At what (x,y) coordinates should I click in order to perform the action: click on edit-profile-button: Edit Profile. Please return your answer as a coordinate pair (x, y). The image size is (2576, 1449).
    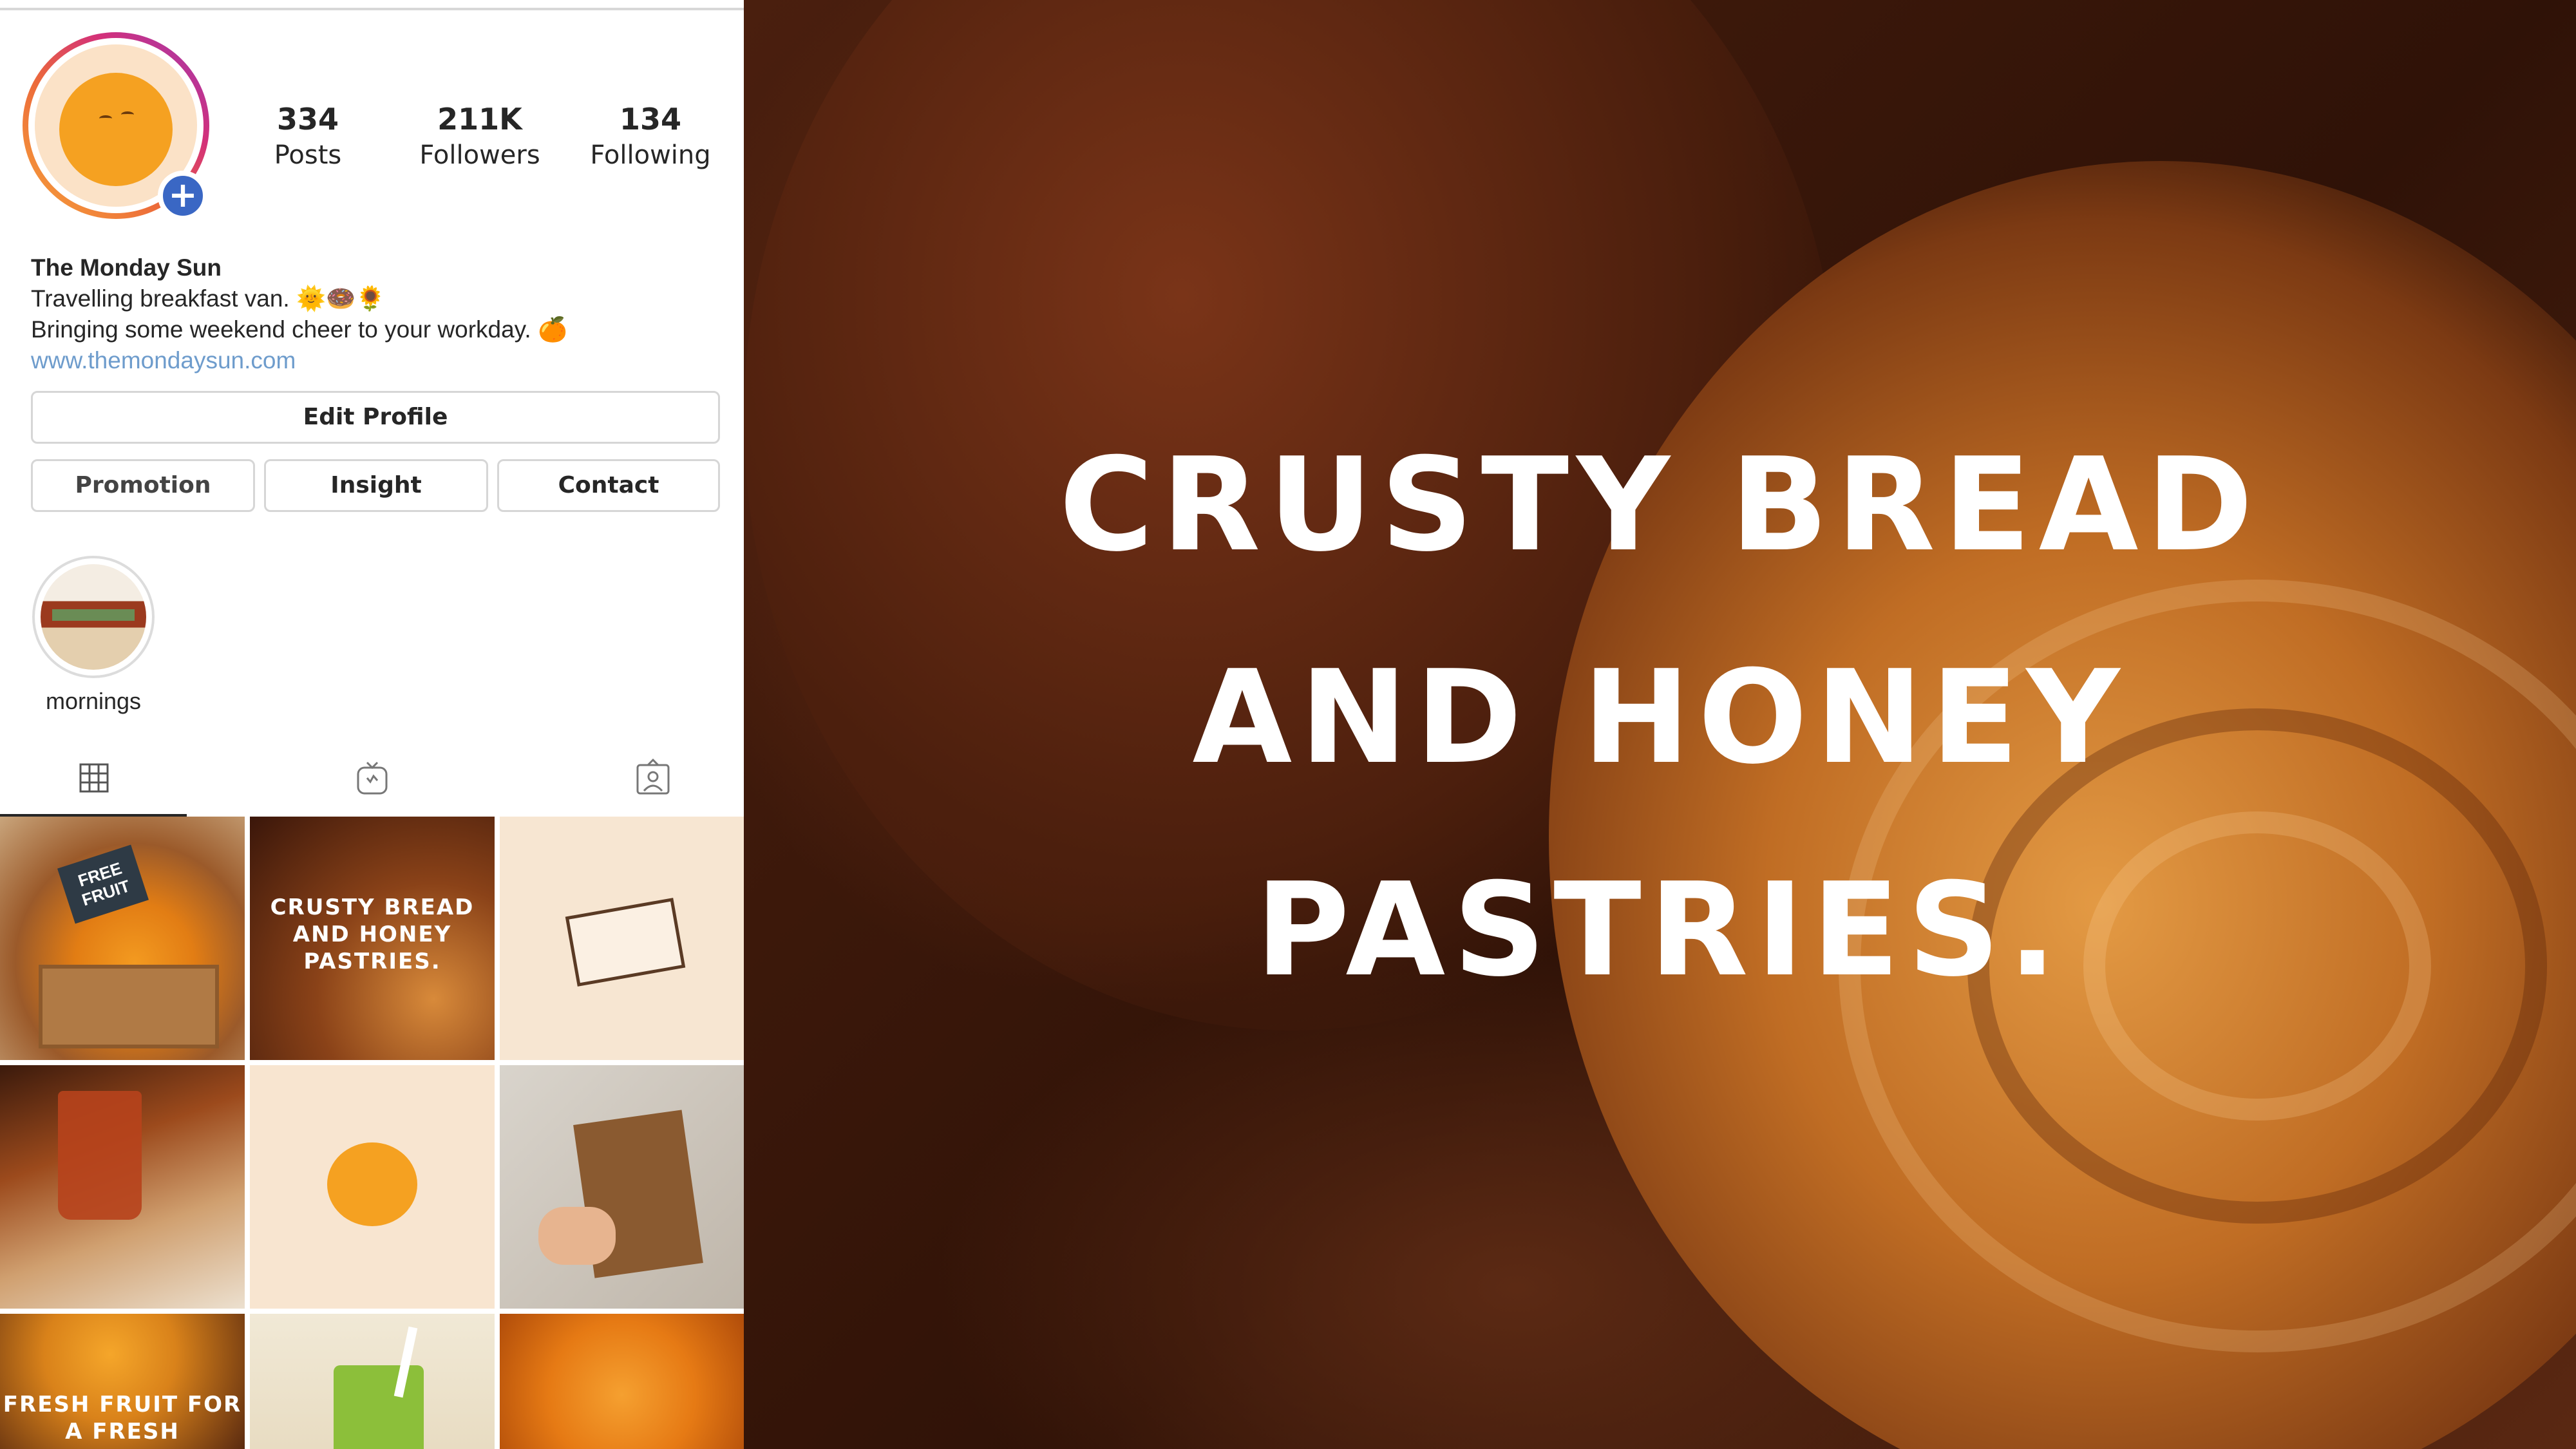
    Looking at the image, I should click on (375, 417).